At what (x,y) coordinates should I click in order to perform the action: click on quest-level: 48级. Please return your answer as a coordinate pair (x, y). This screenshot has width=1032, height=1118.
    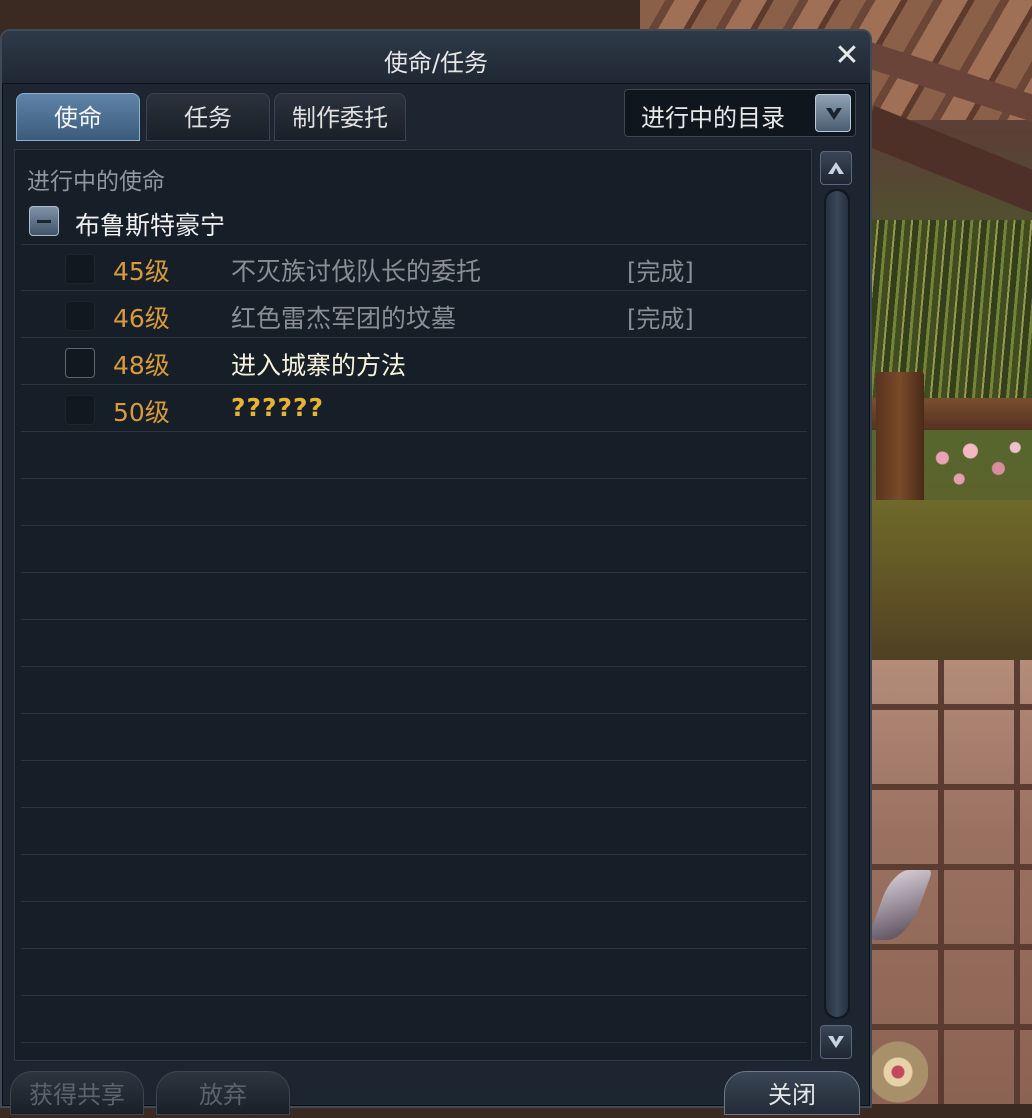
    Looking at the image, I should click on (141, 365).